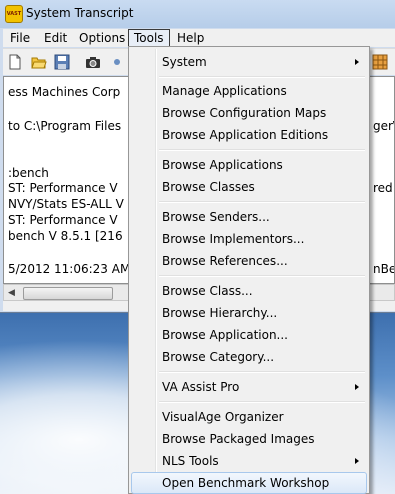 The width and height of the screenshot is (395, 494). Describe the element at coordinates (102, 38) in the screenshot. I see `menu-options: Options` at that location.